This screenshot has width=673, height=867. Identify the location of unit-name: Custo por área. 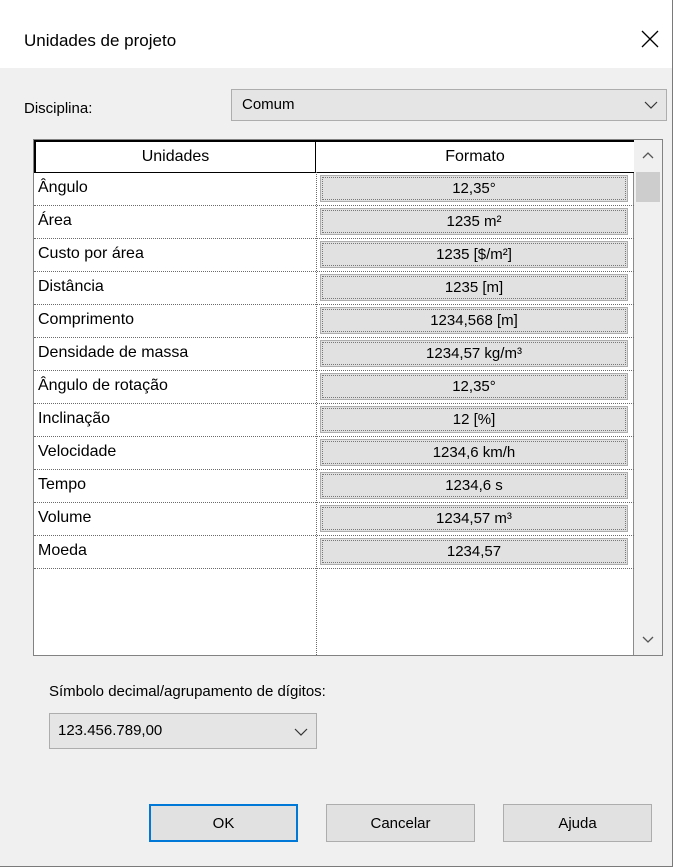
(91, 253).